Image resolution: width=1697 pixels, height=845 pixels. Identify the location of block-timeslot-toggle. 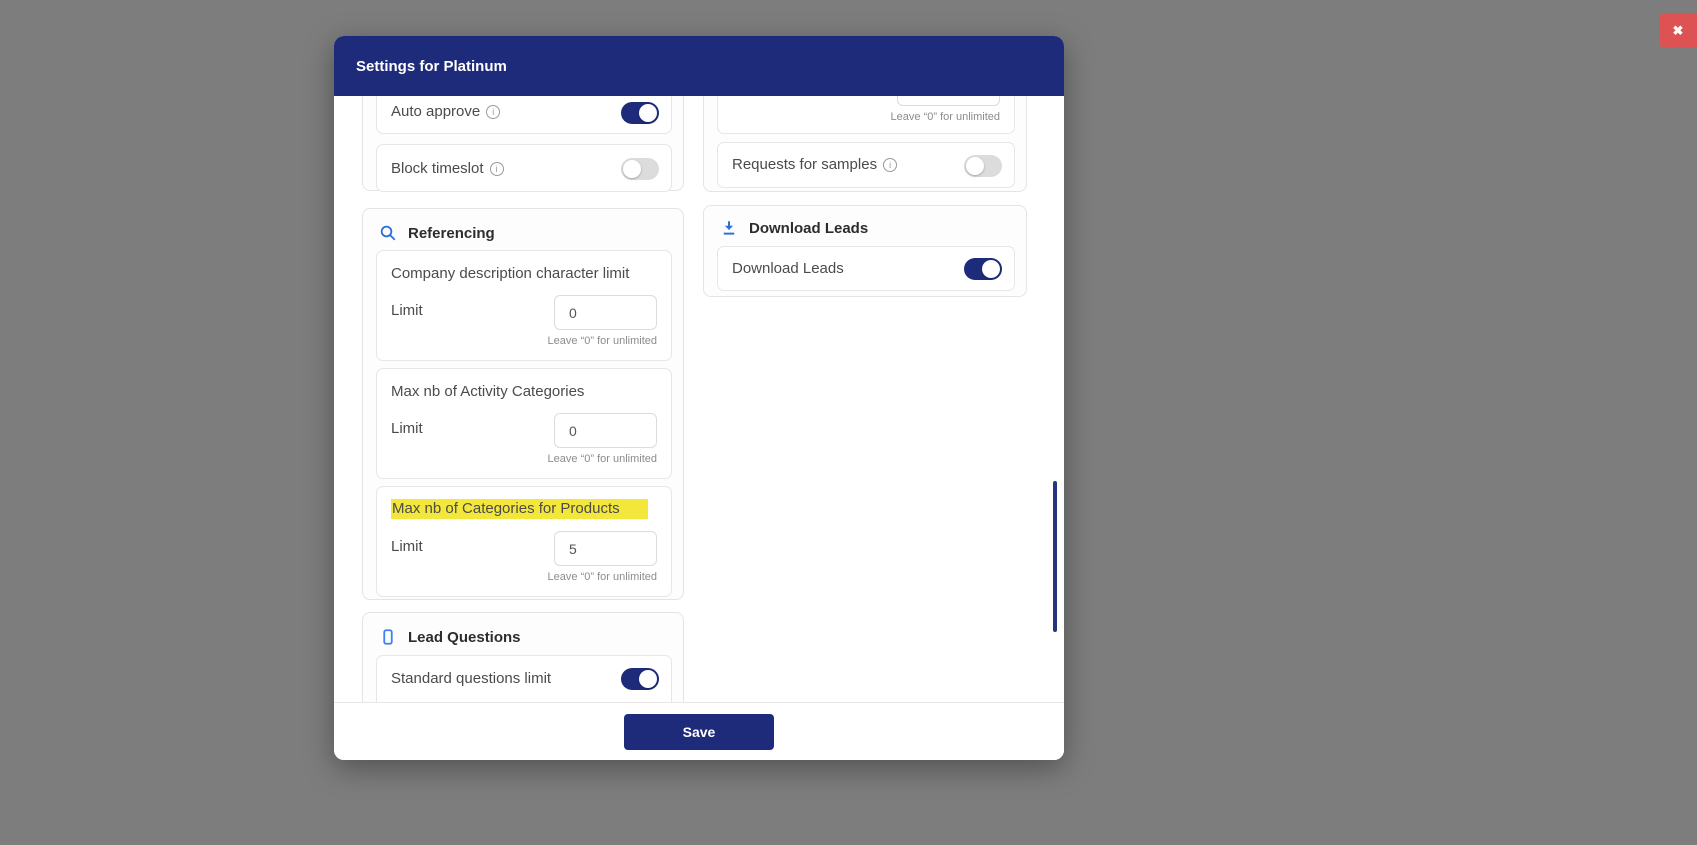
(640, 169).